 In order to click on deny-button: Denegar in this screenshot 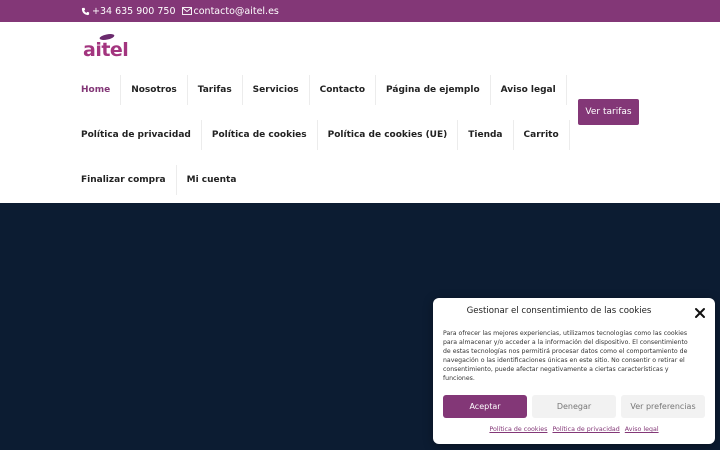, I will do `click(574, 406)`.